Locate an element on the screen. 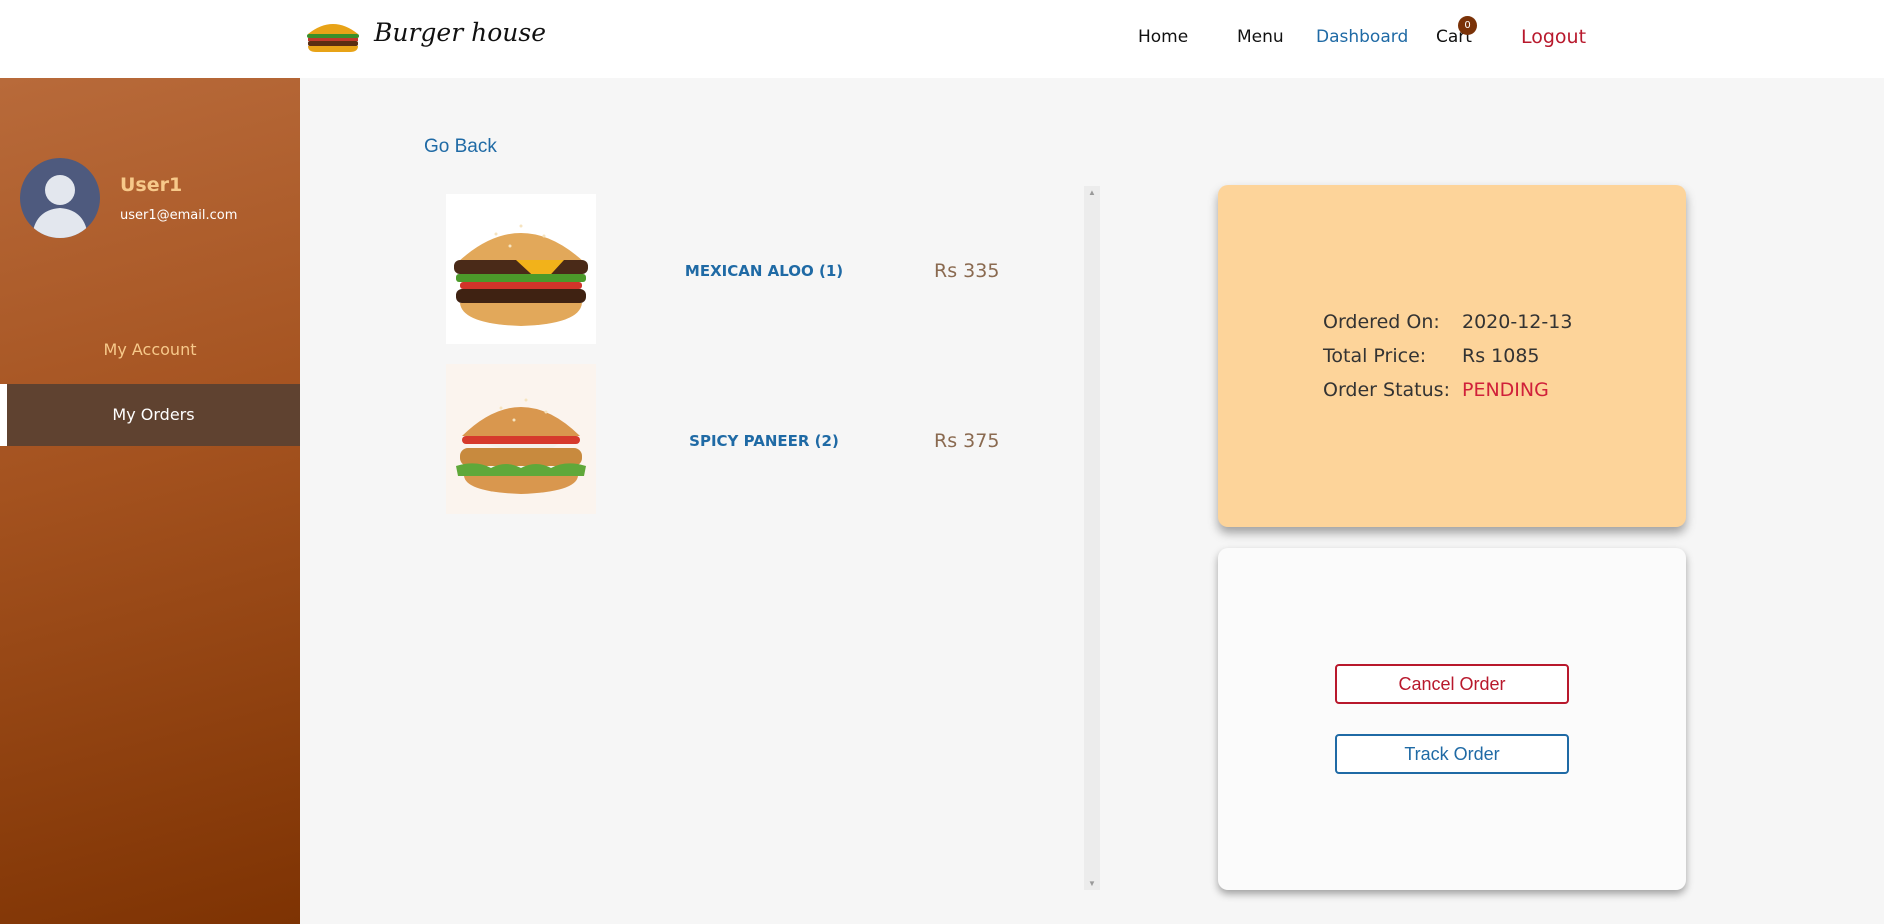  list-item: SPICY PANEER (2) Rs 375 is located at coordinates (754, 435).